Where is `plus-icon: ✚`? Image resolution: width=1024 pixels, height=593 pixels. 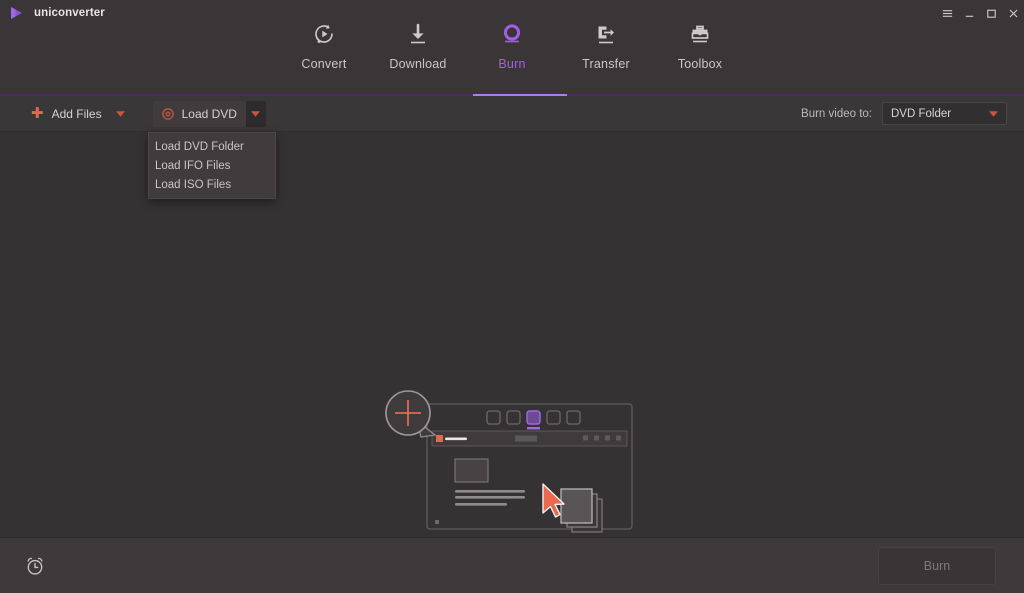 plus-icon: ✚ is located at coordinates (37, 113).